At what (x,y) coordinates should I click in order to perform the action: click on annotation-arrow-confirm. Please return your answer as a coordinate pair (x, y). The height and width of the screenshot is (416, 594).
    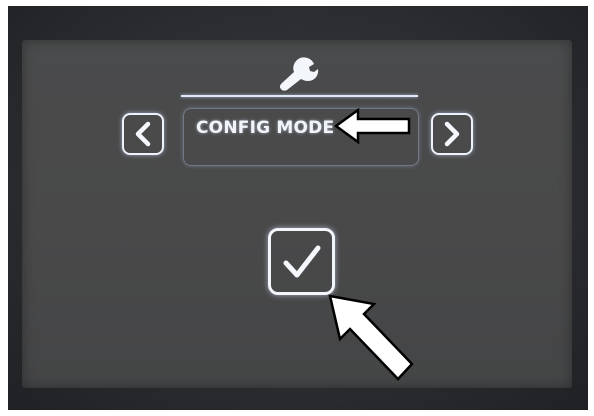
    Looking at the image, I should click on (371, 337).